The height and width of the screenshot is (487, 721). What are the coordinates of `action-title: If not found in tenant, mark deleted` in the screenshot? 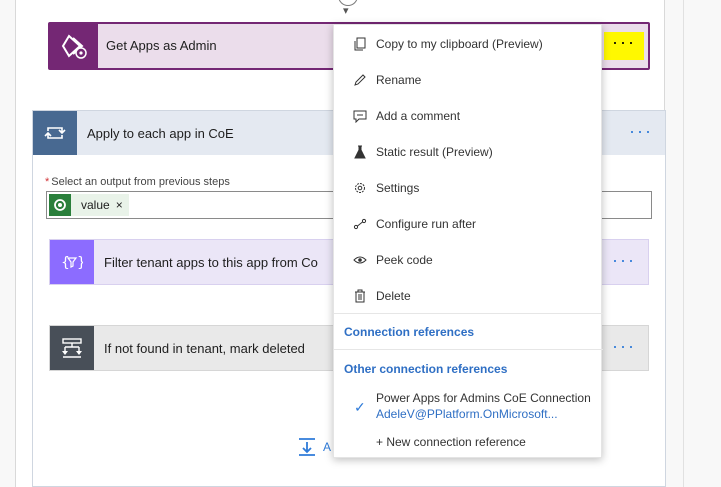 It's located at (204, 348).